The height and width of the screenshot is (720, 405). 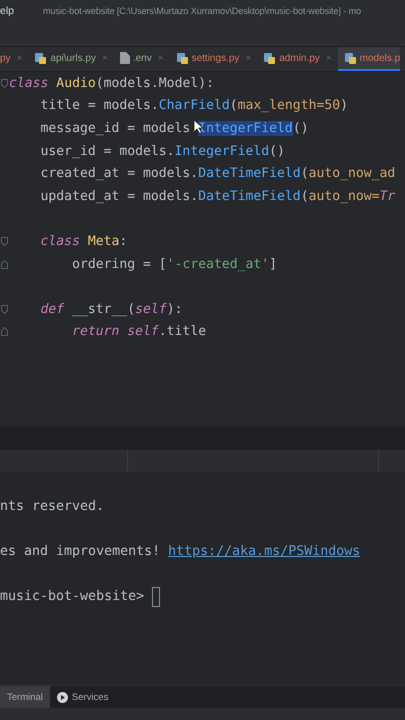 What do you see at coordinates (162, 151) in the screenshot?
I see `code-line: user_id = models.IntegerField()` at bounding box center [162, 151].